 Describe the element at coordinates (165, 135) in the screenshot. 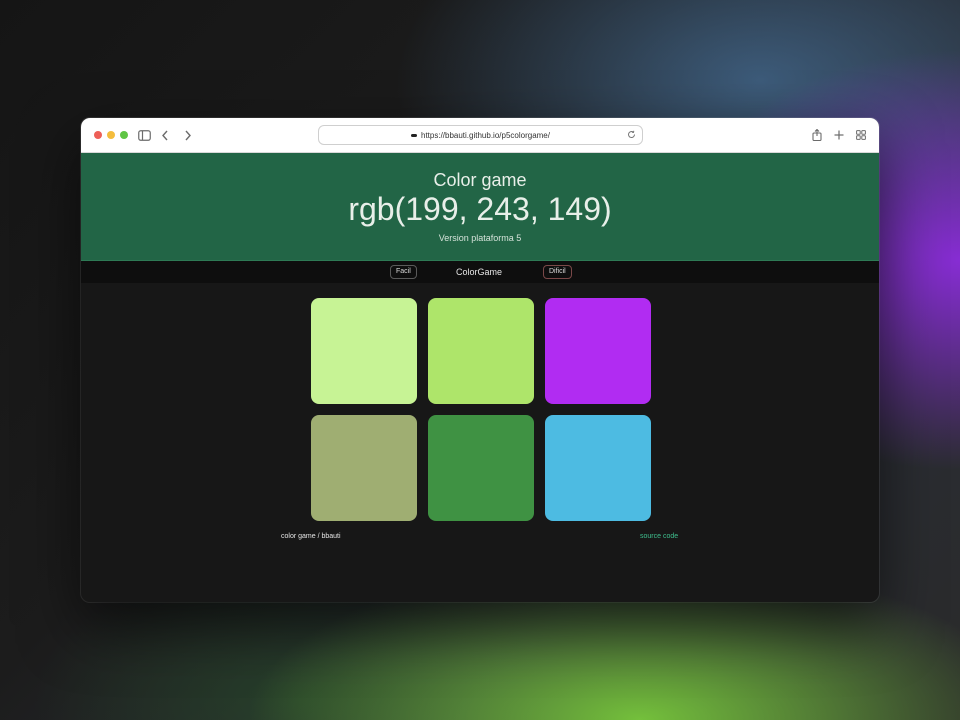

I see `back-arrow-icon` at that location.